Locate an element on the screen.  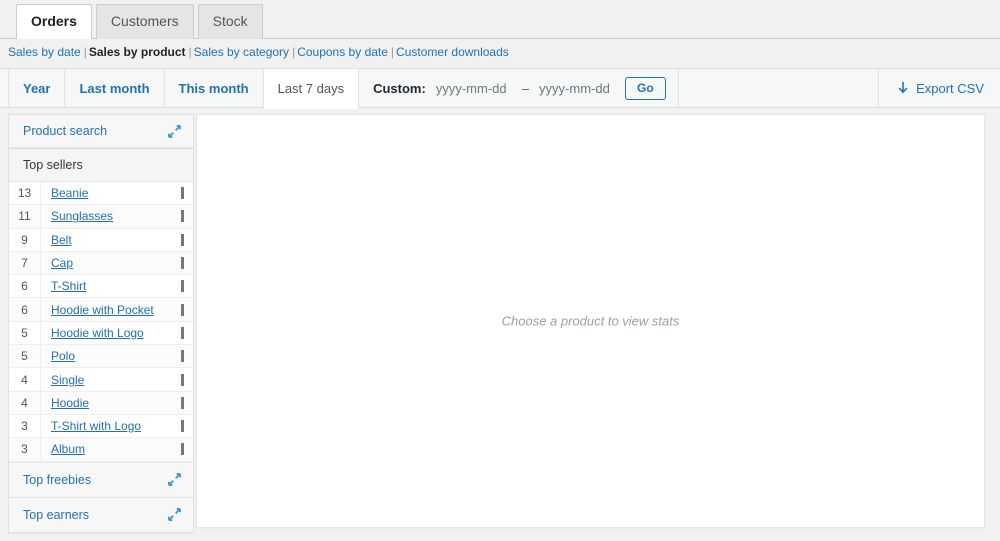
table-row: 11 Sunglasses is located at coordinates (101, 217).